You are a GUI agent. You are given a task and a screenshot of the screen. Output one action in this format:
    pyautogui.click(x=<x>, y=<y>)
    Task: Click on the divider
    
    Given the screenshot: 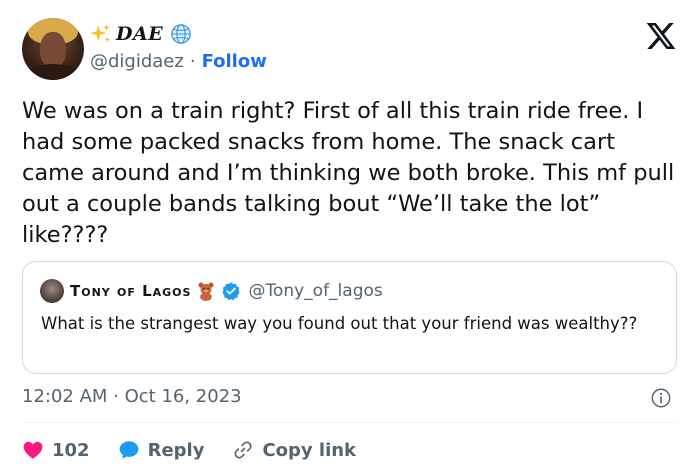 What is the action you would take?
    pyautogui.click(x=349, y=422)
    